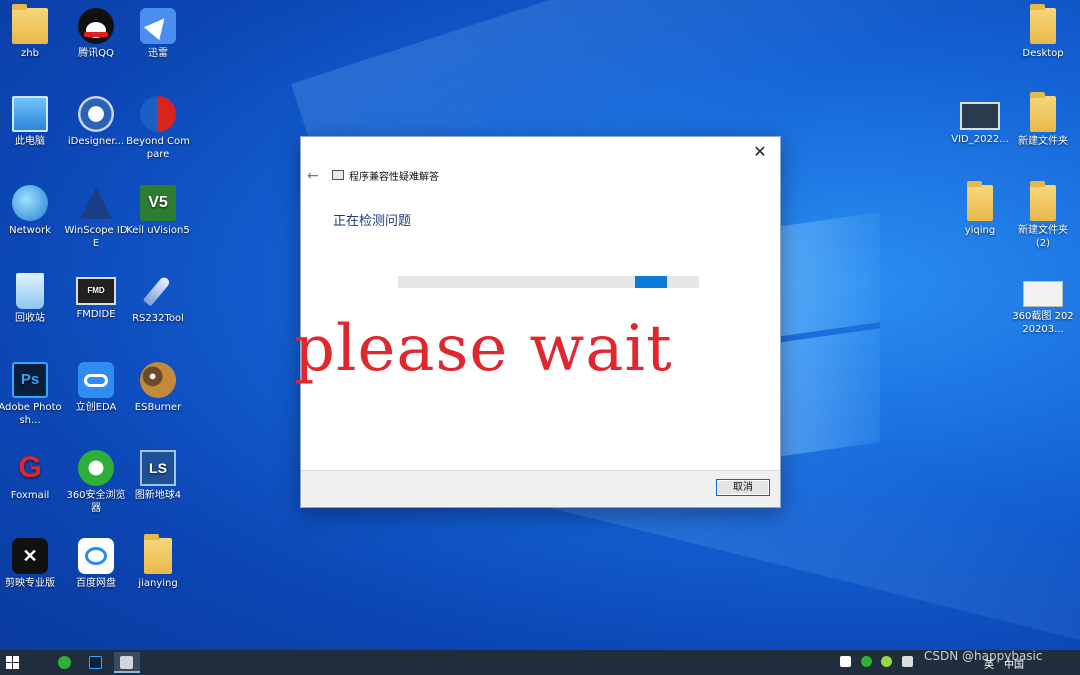 The height and width of the screenshot is (675, 1080). What do you see at coordinates (13, 663) in the screenshot?
I see `windows-start-icon` at bounding box center [13, 663].